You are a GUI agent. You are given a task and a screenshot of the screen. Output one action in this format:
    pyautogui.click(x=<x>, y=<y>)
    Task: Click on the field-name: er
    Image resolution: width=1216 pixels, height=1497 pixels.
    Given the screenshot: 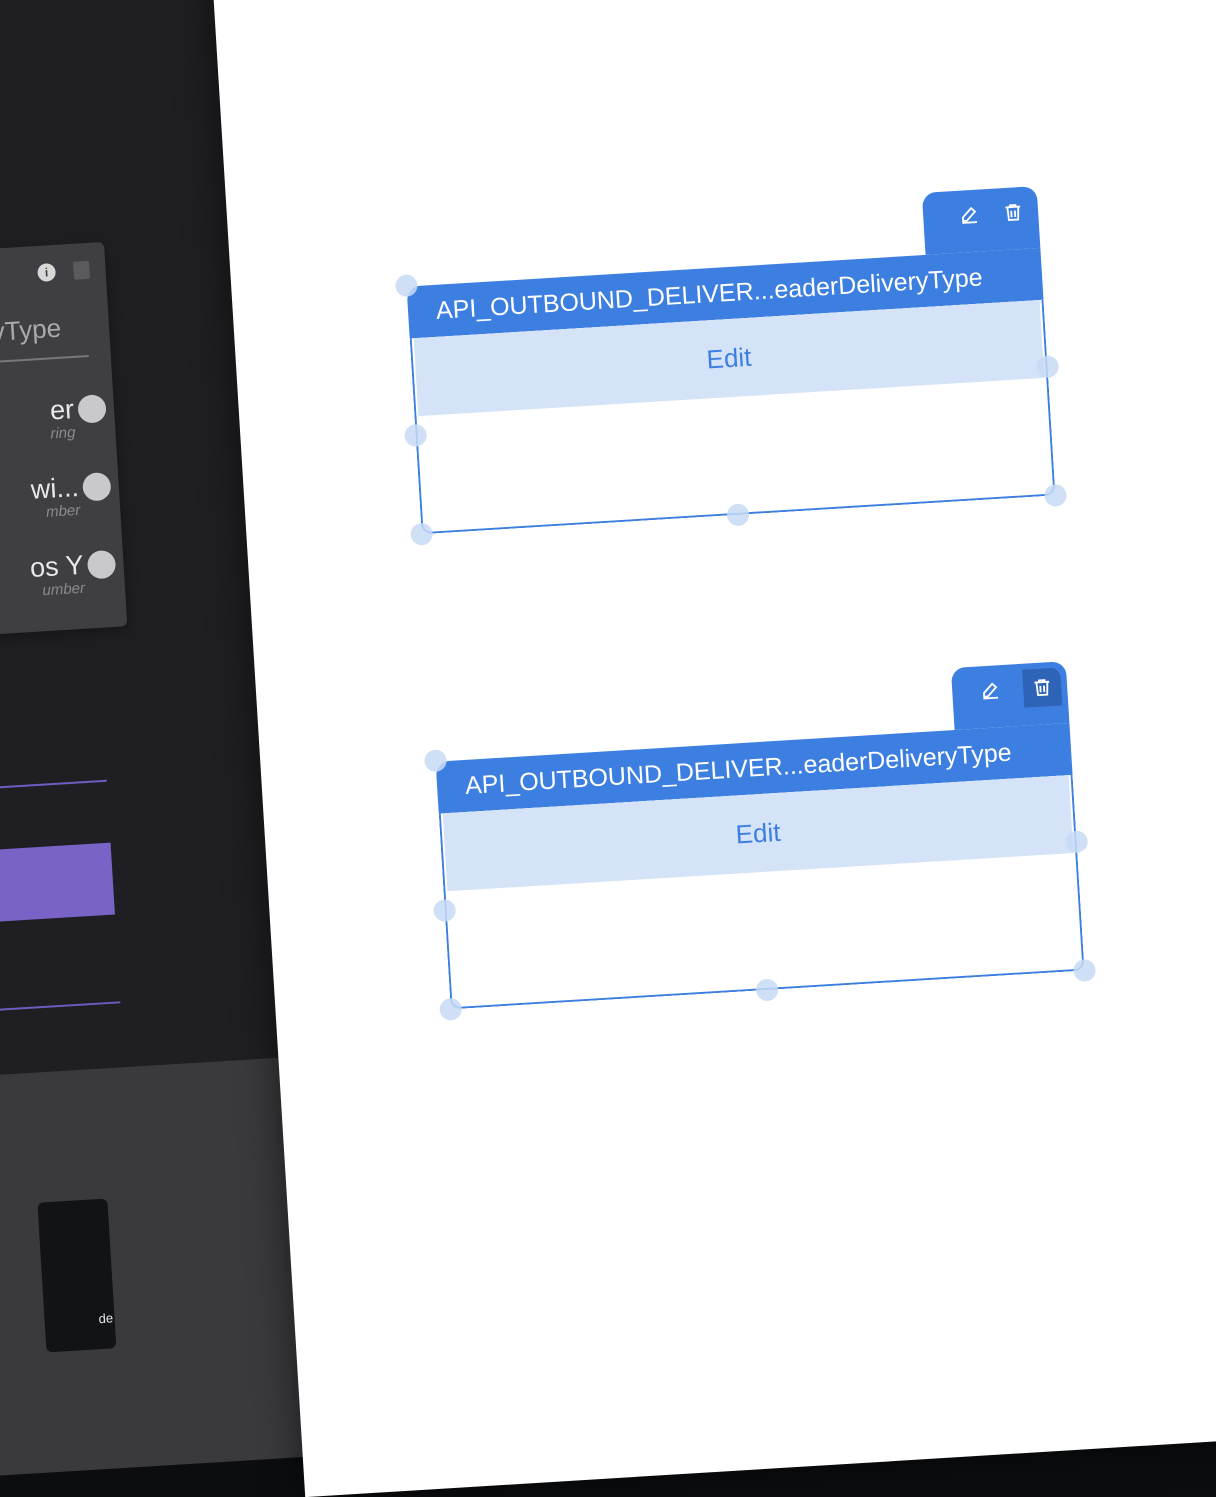 What is the action you would take?
    pyautogui.click(x=62, y=410)
    